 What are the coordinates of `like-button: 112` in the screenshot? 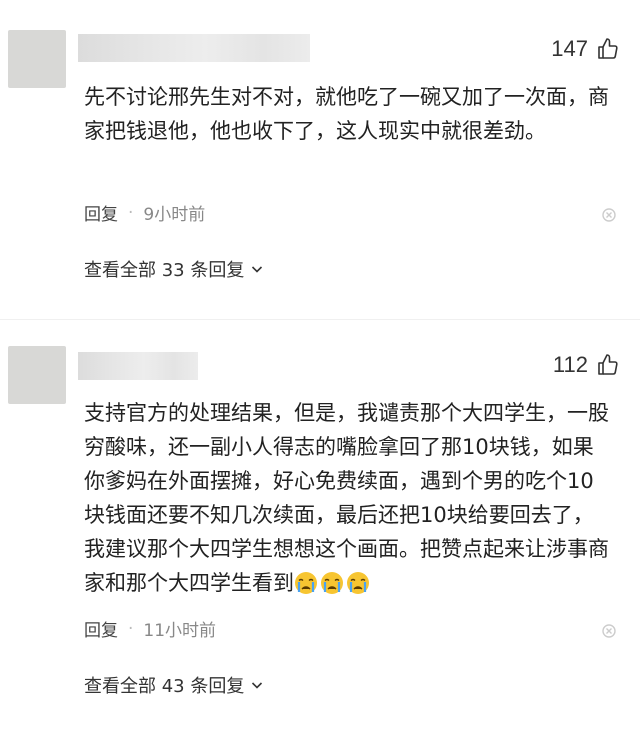 It's located at (586, 365).